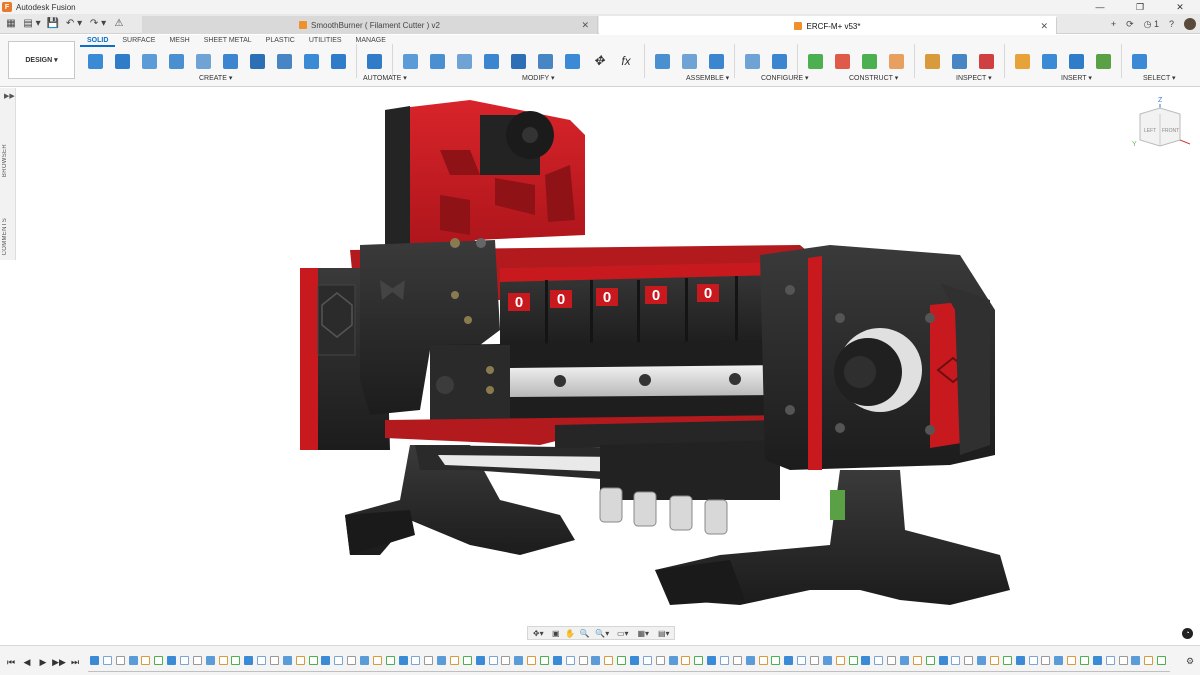 Image resolution: width=1200 pixels, height=675 pixels. I want to click on minimize-button: —, so click(1100, 7).